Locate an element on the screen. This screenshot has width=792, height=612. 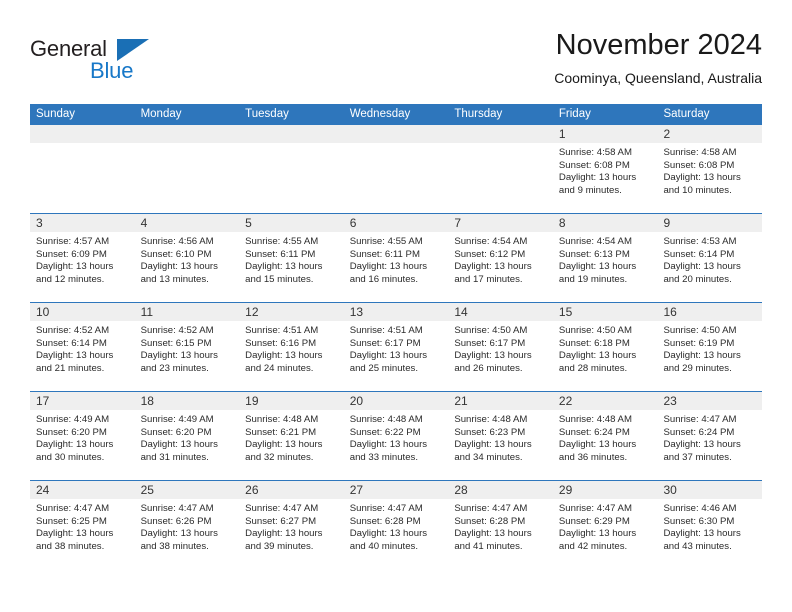
weekday-header-sunday: Sunday is located at coordinates (56, 114).